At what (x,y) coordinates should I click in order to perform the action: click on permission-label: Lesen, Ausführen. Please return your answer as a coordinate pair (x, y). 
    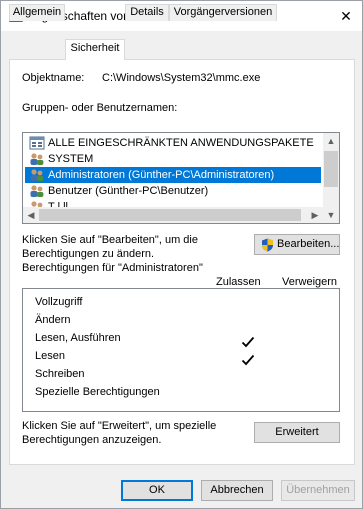
    Looking at the image, I should click on (78, 338).